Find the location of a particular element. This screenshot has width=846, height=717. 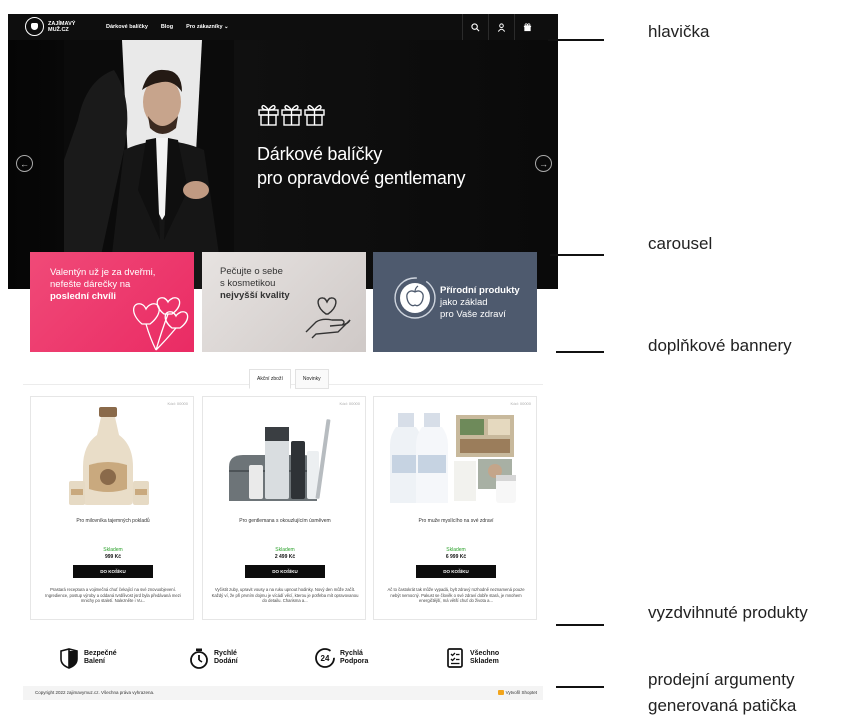

carousel-prev-arrow-icon: ← is located at coordinates (24, 163).